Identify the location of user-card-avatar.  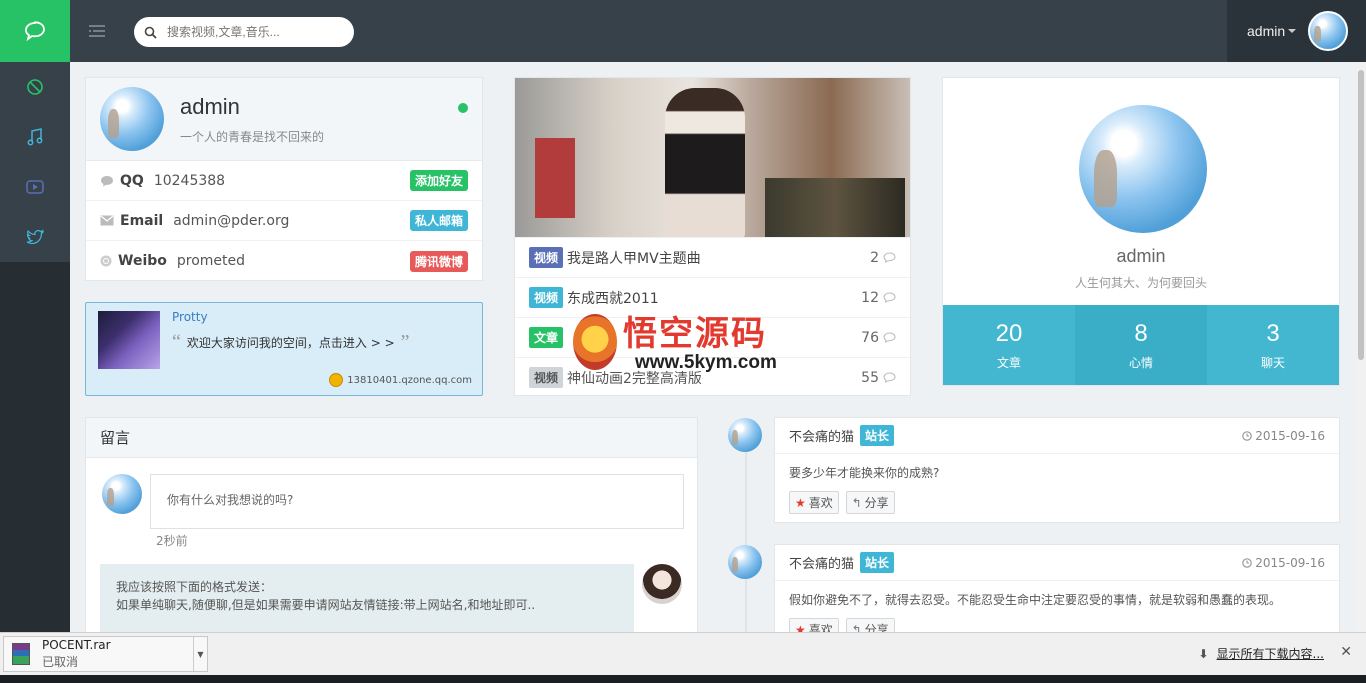
(1143, 169).